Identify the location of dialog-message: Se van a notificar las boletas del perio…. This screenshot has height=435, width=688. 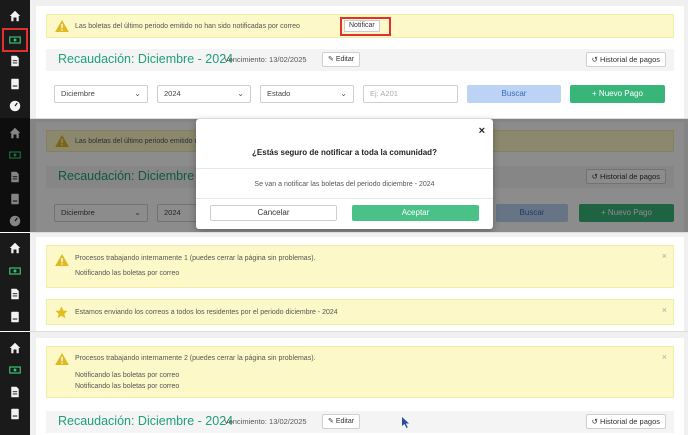
(344, 184).